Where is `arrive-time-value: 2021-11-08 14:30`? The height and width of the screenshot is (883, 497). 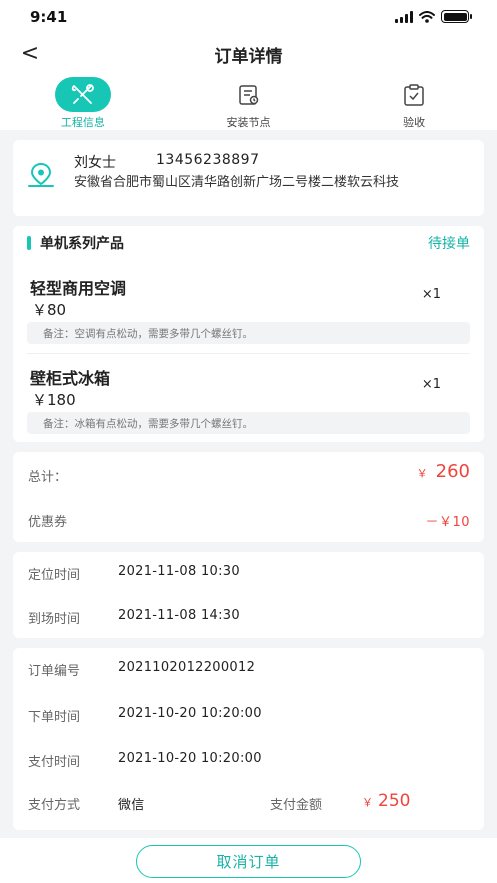 arrive-time-value: 2021-11-08 14:30 is located at coordinates (179, 615).